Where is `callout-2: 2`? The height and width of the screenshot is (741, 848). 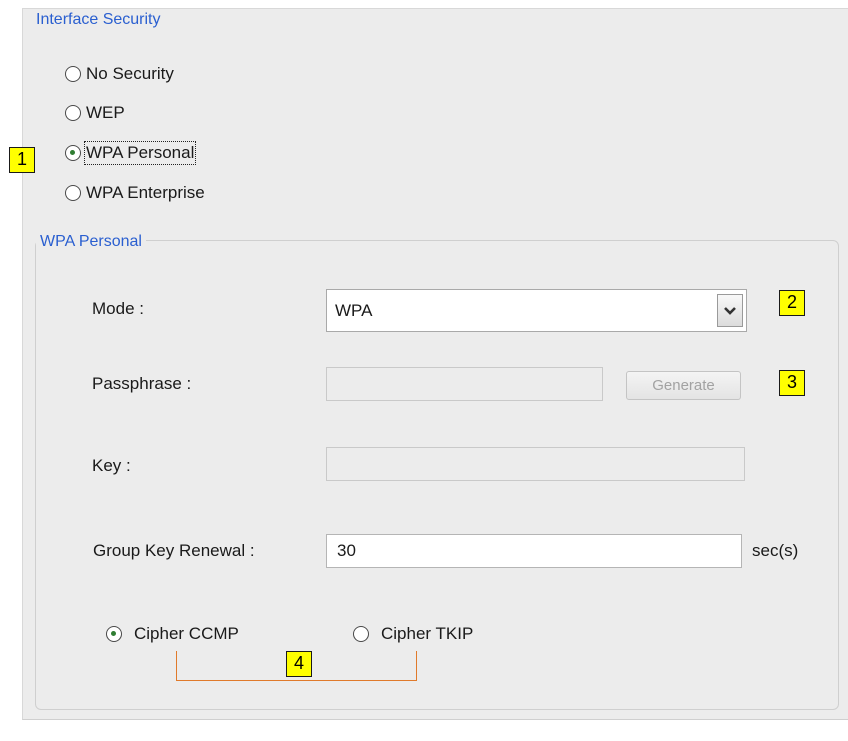
callout-2: 2 is located at coordinates (792, 303).